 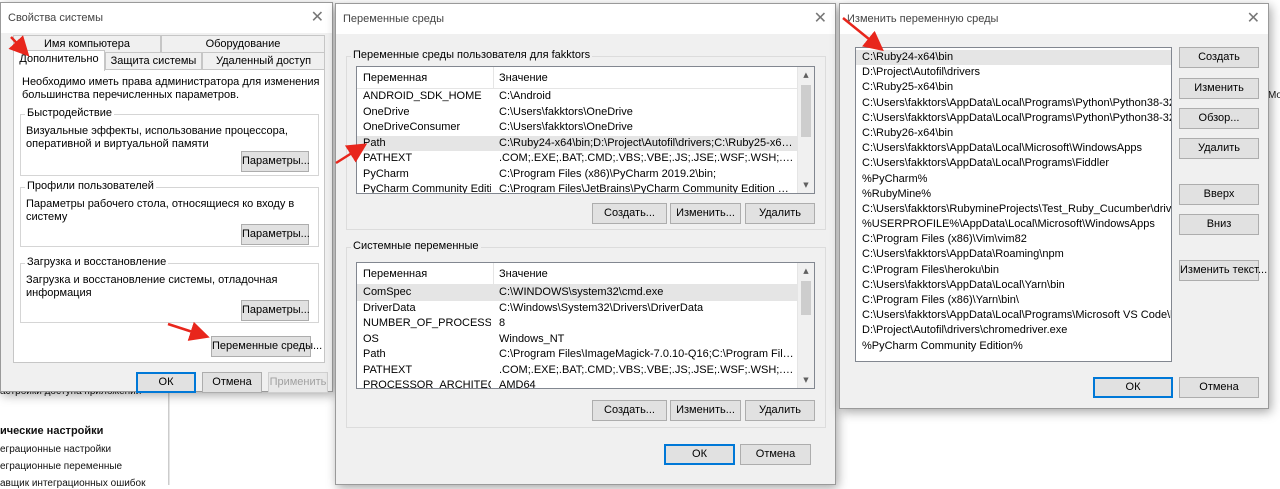 I want to click on user-vars-scrollbar: ▲ ▼, so click(x=805, y=130).